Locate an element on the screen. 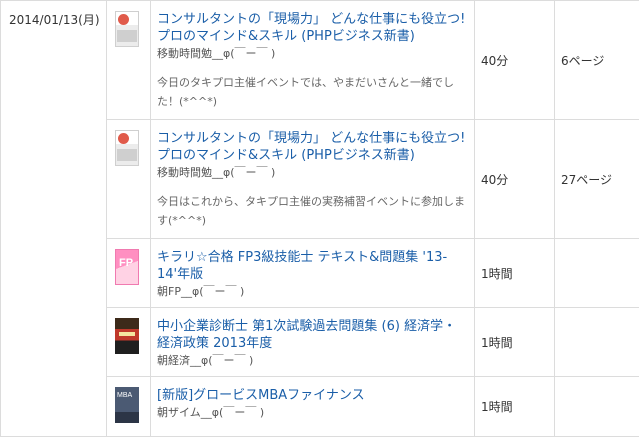  study-category: 朝経済__φ(￣ー￣ ) is located at coordinates (311, 360).